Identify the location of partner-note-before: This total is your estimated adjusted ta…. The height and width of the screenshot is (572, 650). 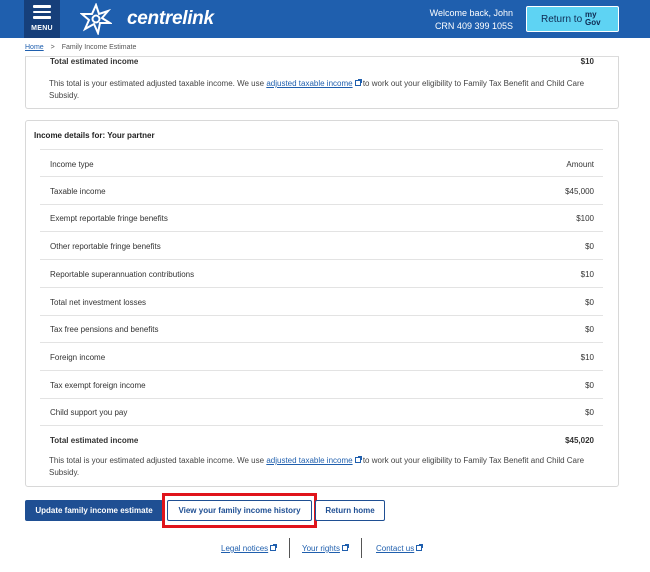
(157, 460).